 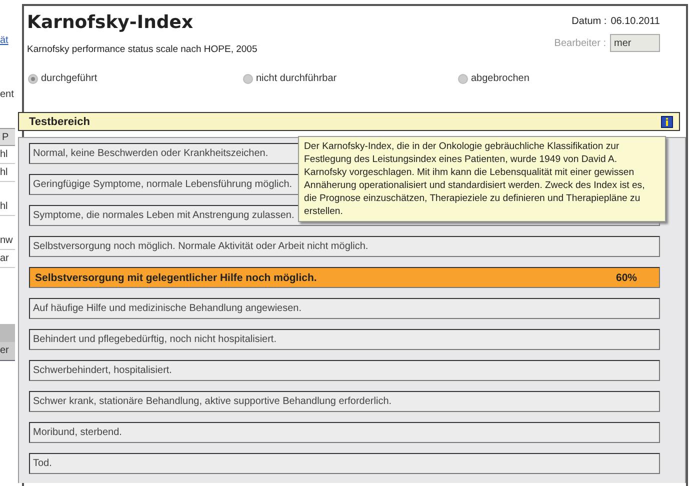 What do you see at coordinates (7, 95) in the screenshot?
I see `label-text: ent` at bounding box center [7, 95].